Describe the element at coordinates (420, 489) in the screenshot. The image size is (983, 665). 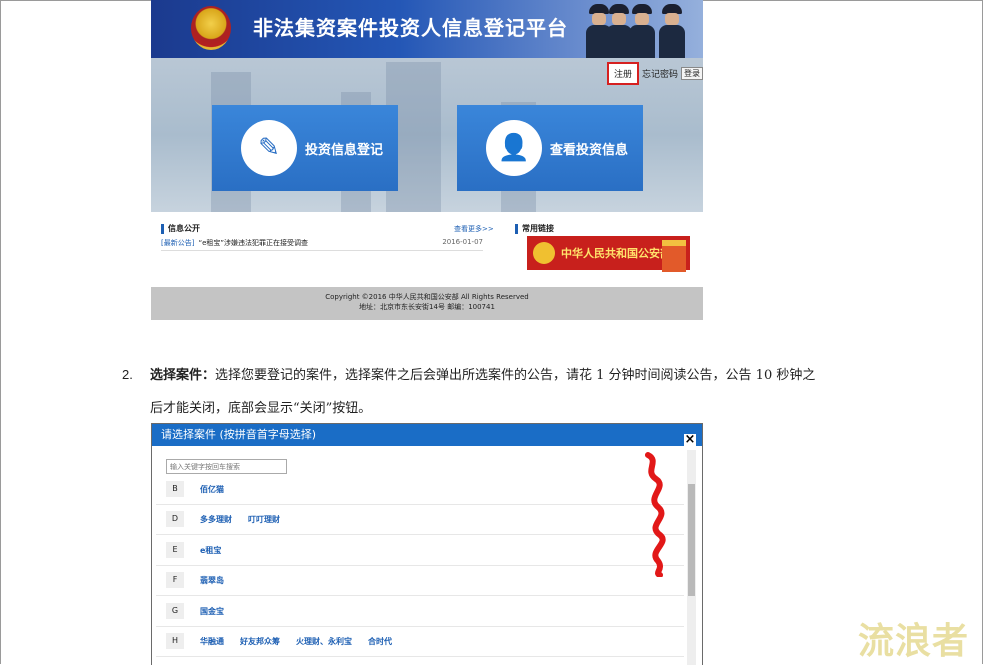
I see `letter-row: B 佰亿猫` at that location.